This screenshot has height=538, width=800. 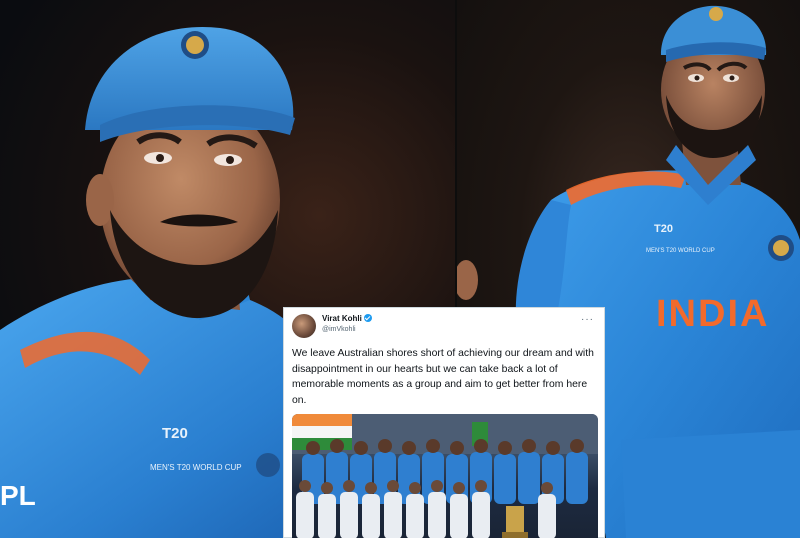 I want to click on left-jersey-text: PL, so click(x=18, y=495).